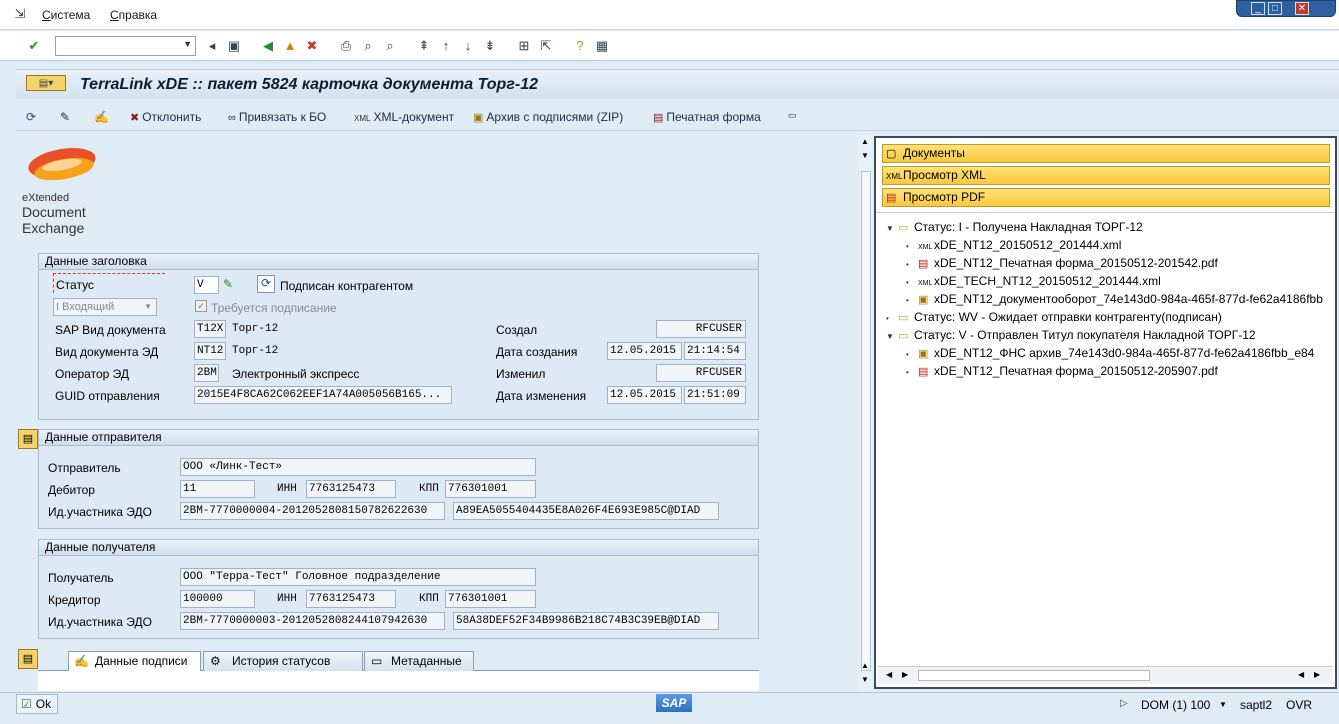 The height and width of the screenshot is (724, 1339). What do you see at coordinates (1106, 153) in the screenshot?
I see `documents-button: ▢ Документы` at bounding box center [1106, 153].